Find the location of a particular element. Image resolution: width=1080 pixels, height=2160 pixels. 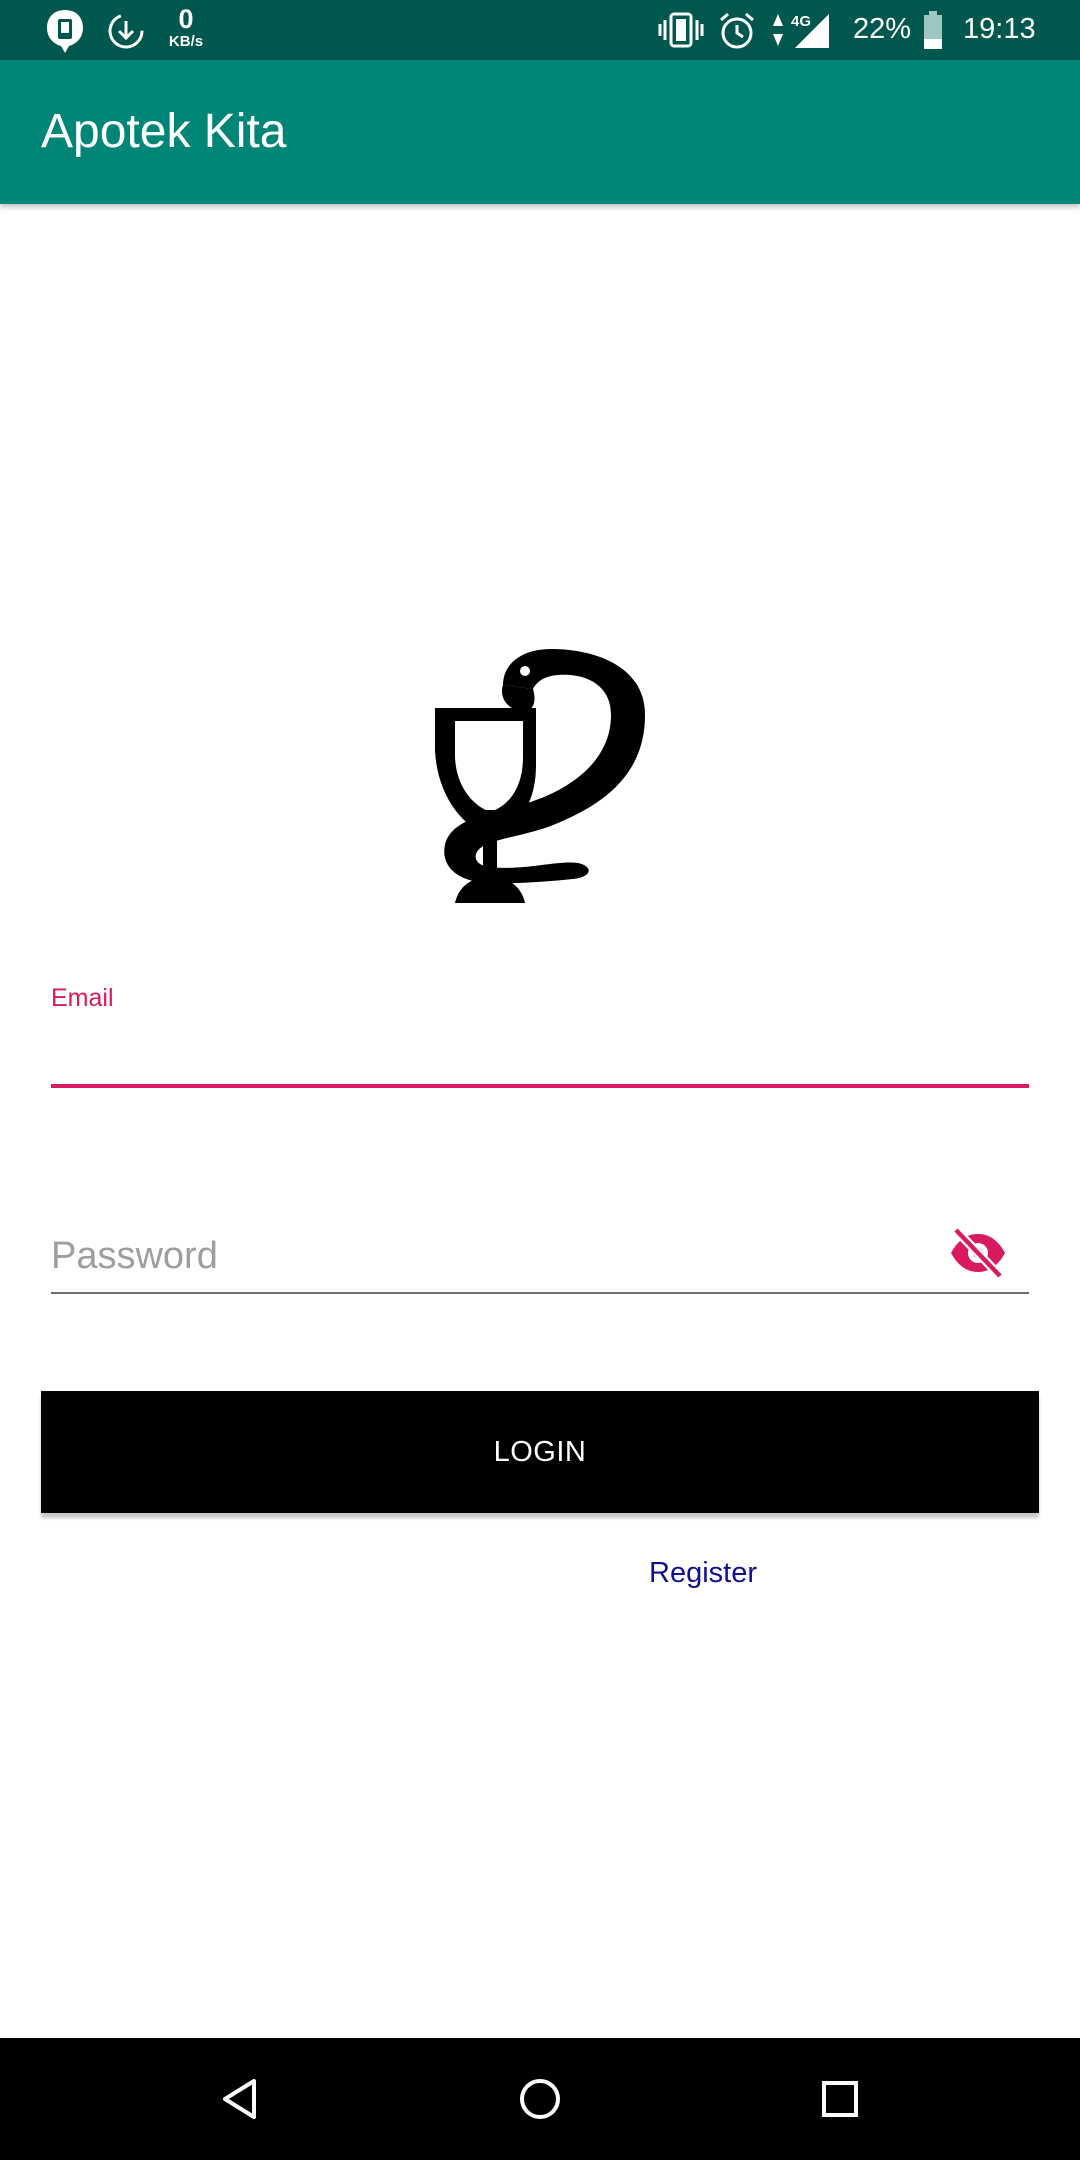

notification-icon is located at coordinates (65, 31).